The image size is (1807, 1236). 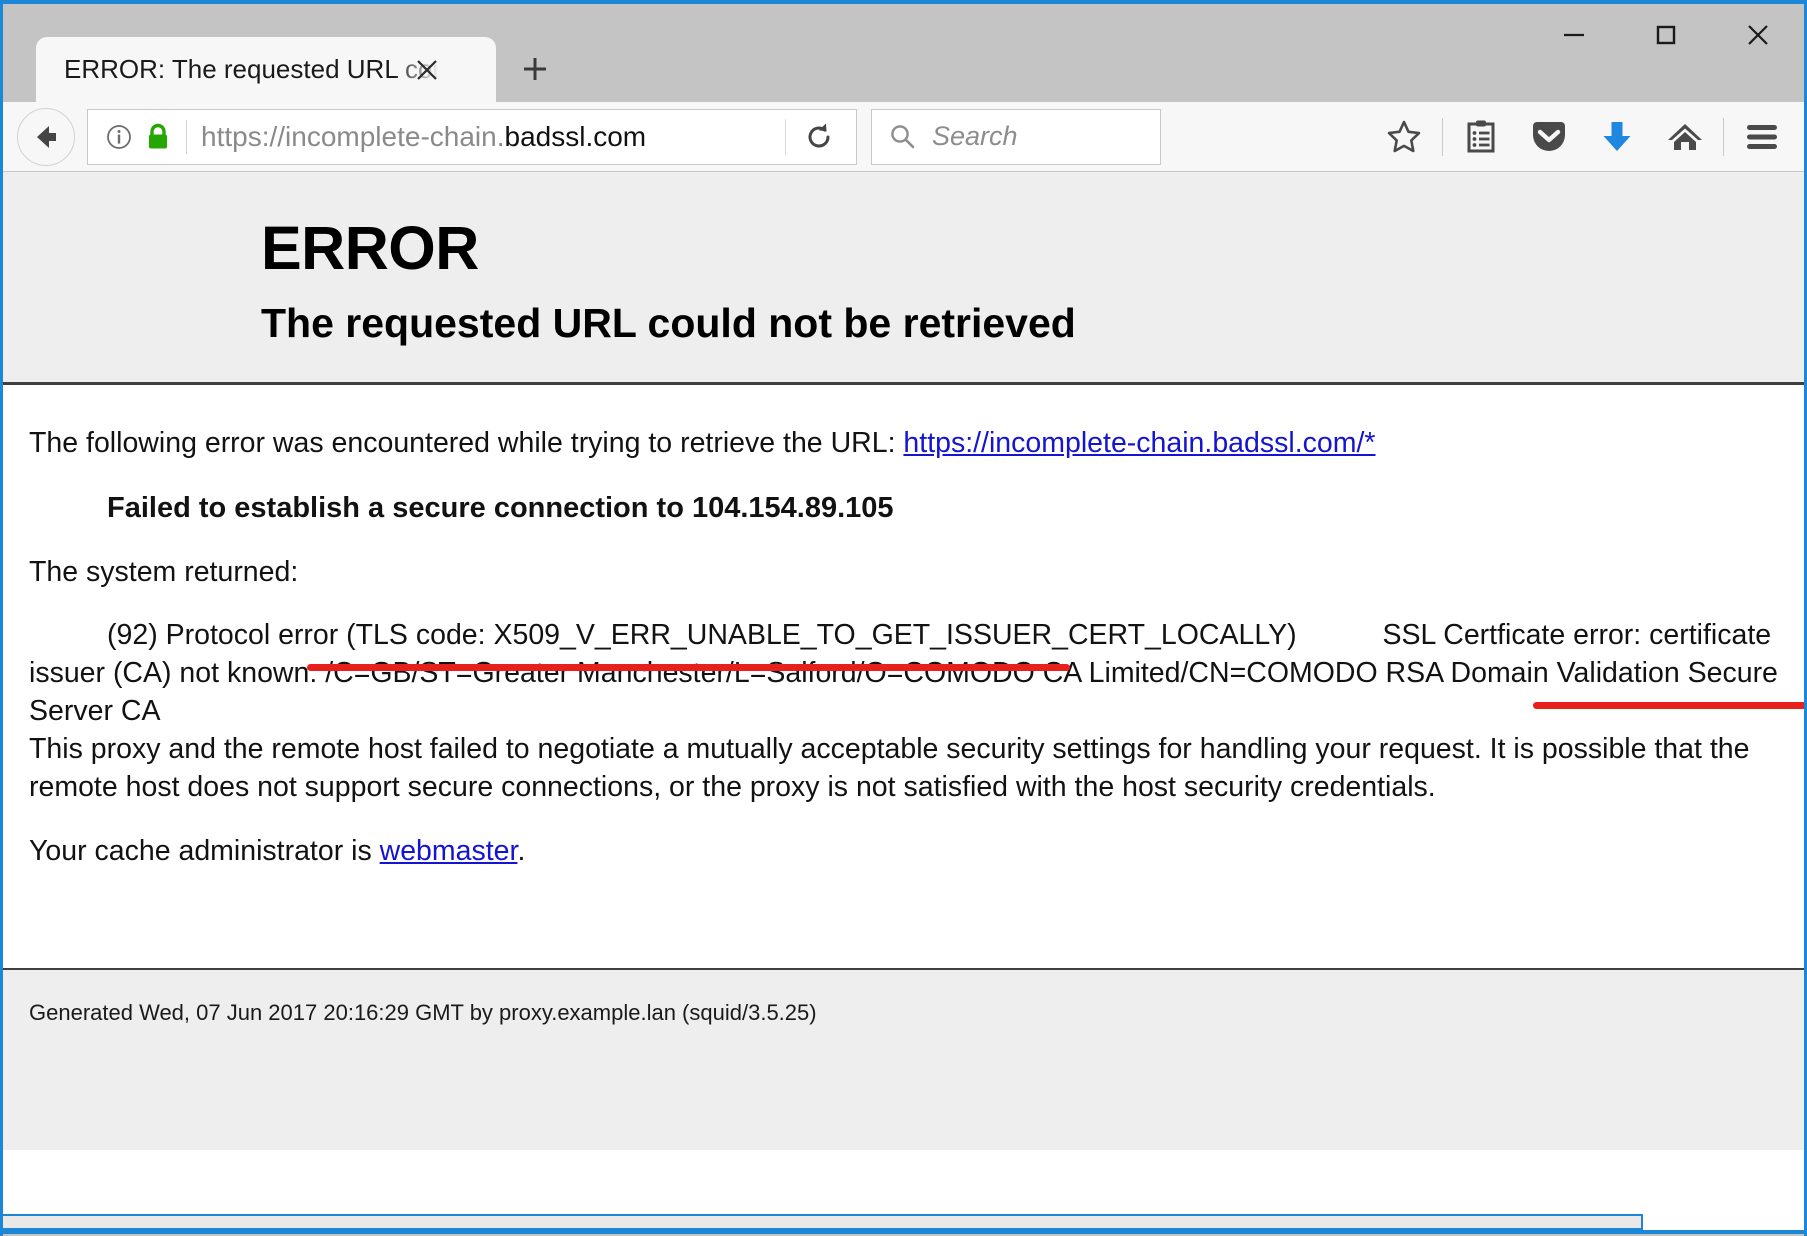 I want to click on page-title: ERROR, so click(x=370, y=248).